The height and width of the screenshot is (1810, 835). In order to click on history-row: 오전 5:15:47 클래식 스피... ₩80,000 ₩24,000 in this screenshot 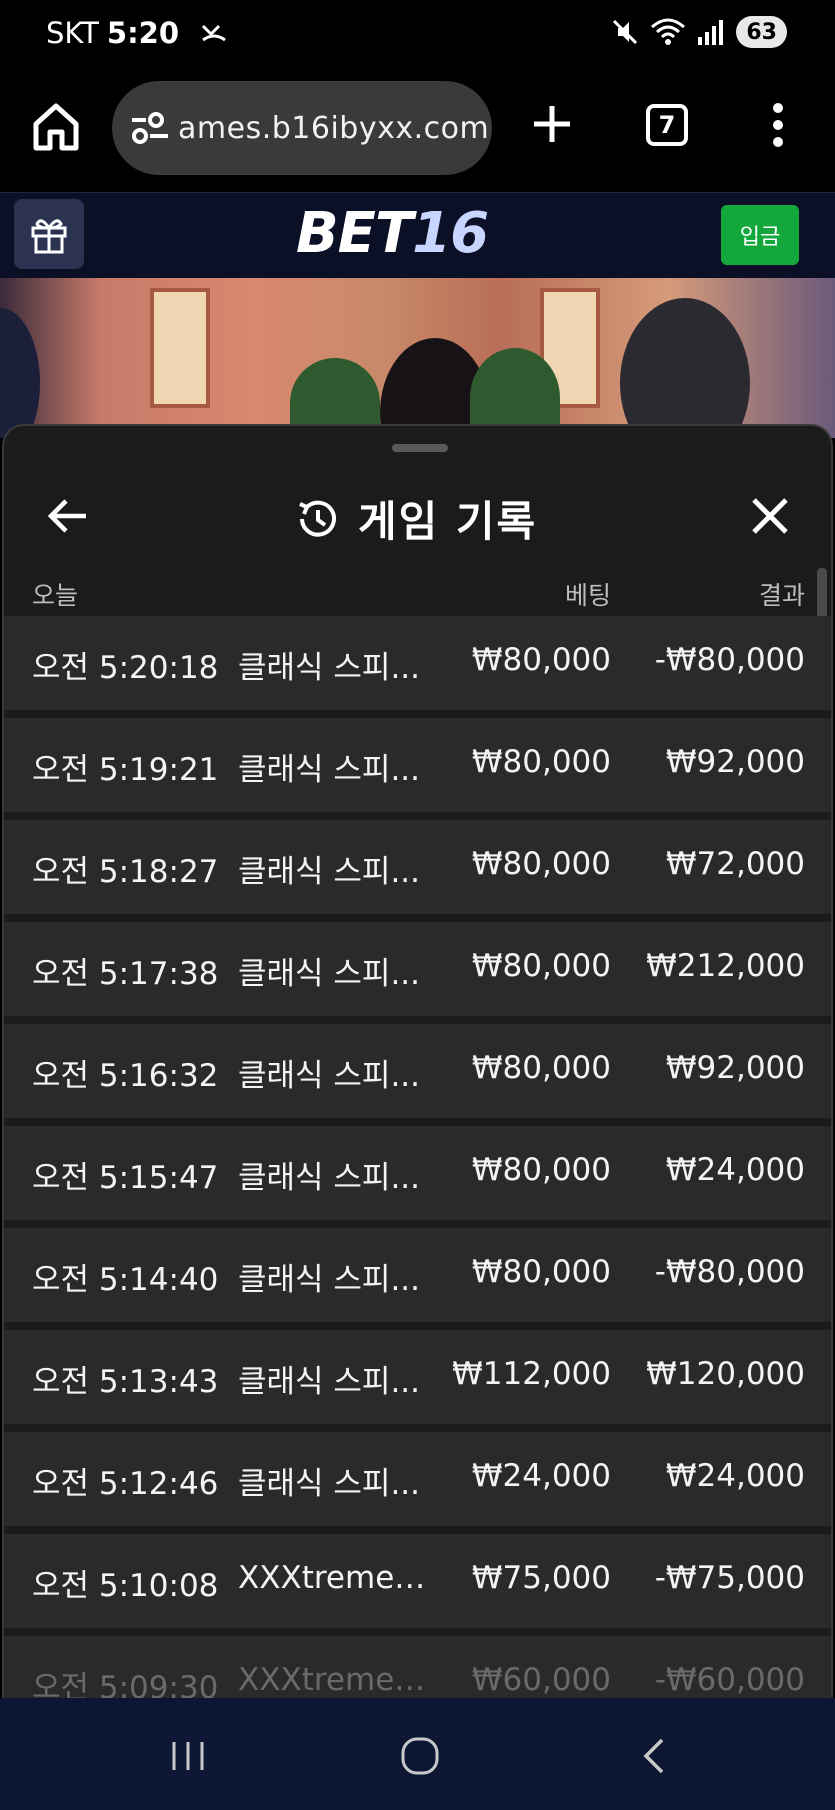, I will do `click(417, 1173)`.